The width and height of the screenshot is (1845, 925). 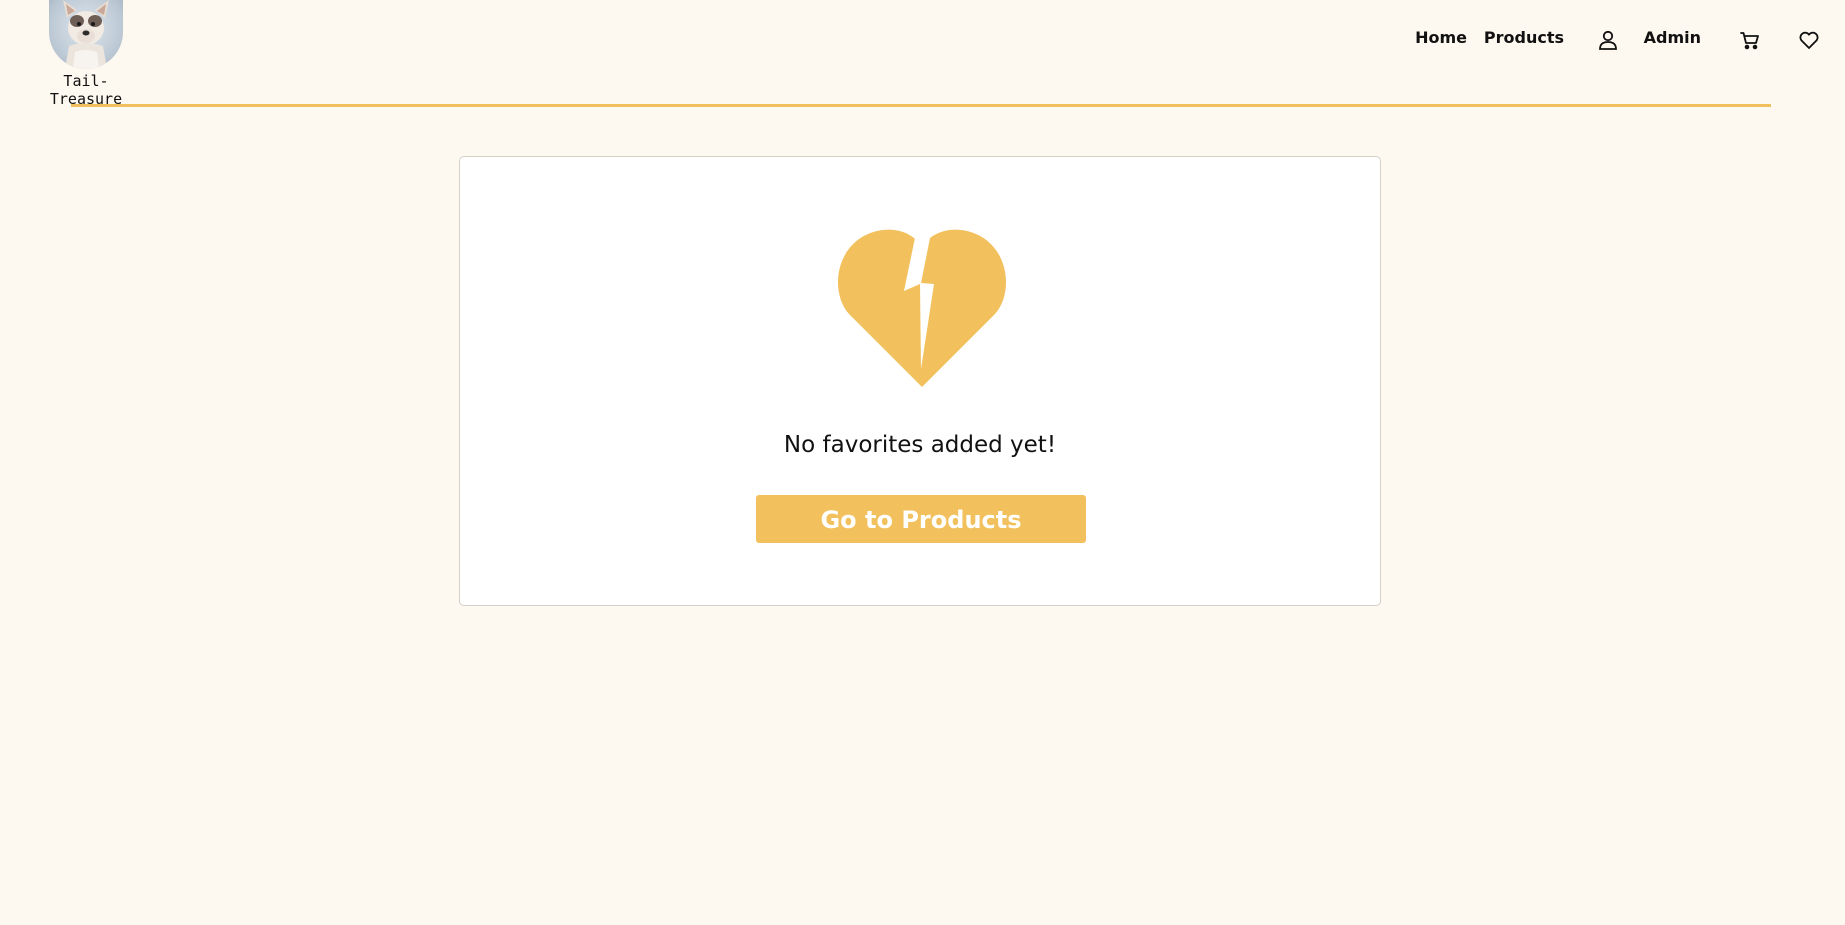 What do you see at coordinates (922, 54) in the screenshot?
I see `site-header: Tail-Treasure Home Products Admin` at bounding box center [922, 54].